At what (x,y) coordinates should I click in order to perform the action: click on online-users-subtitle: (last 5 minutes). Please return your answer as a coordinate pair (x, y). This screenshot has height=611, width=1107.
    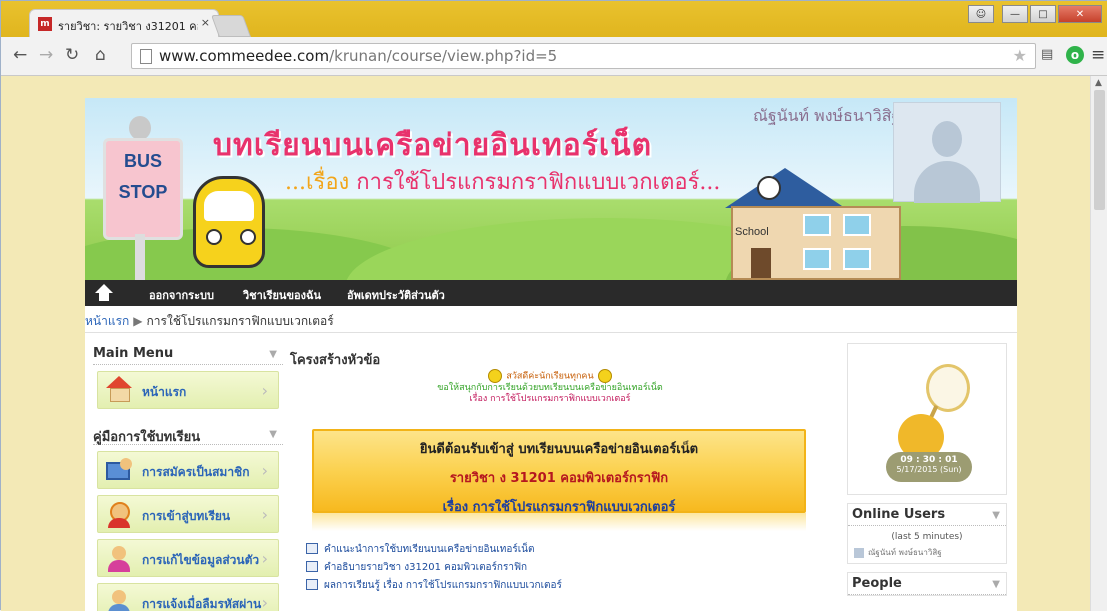
    Looking at the image, I should click on (927, 537).